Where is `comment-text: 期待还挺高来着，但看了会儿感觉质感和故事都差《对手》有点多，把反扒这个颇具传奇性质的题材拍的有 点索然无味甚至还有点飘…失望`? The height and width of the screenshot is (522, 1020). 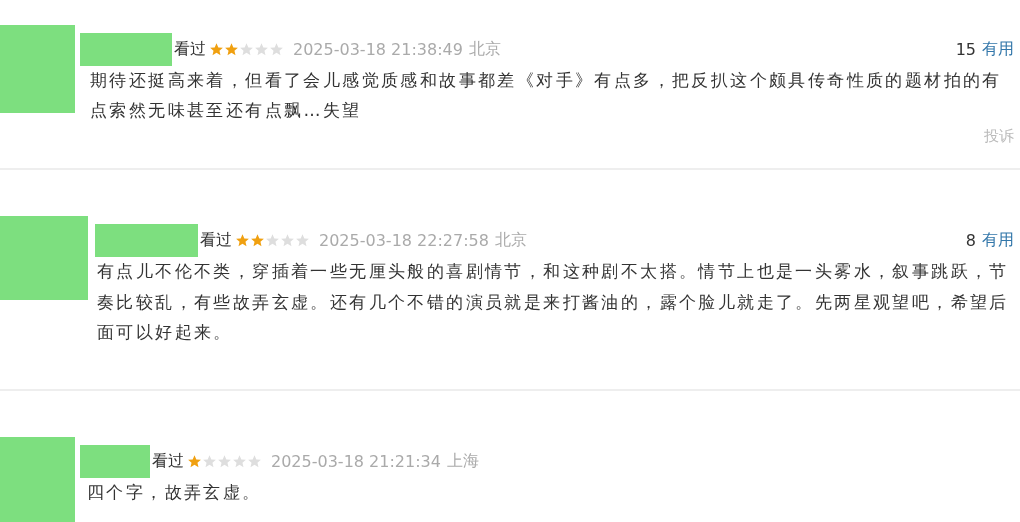
comment-text: 期待还挺高来着，但看了会儿感觉质感和故事都差《对手》有点多，把反扒这个颇具传奇性质的题材拍的有 点索然无味甚至还有点飘…失望 is located at coordinates (546, 95).